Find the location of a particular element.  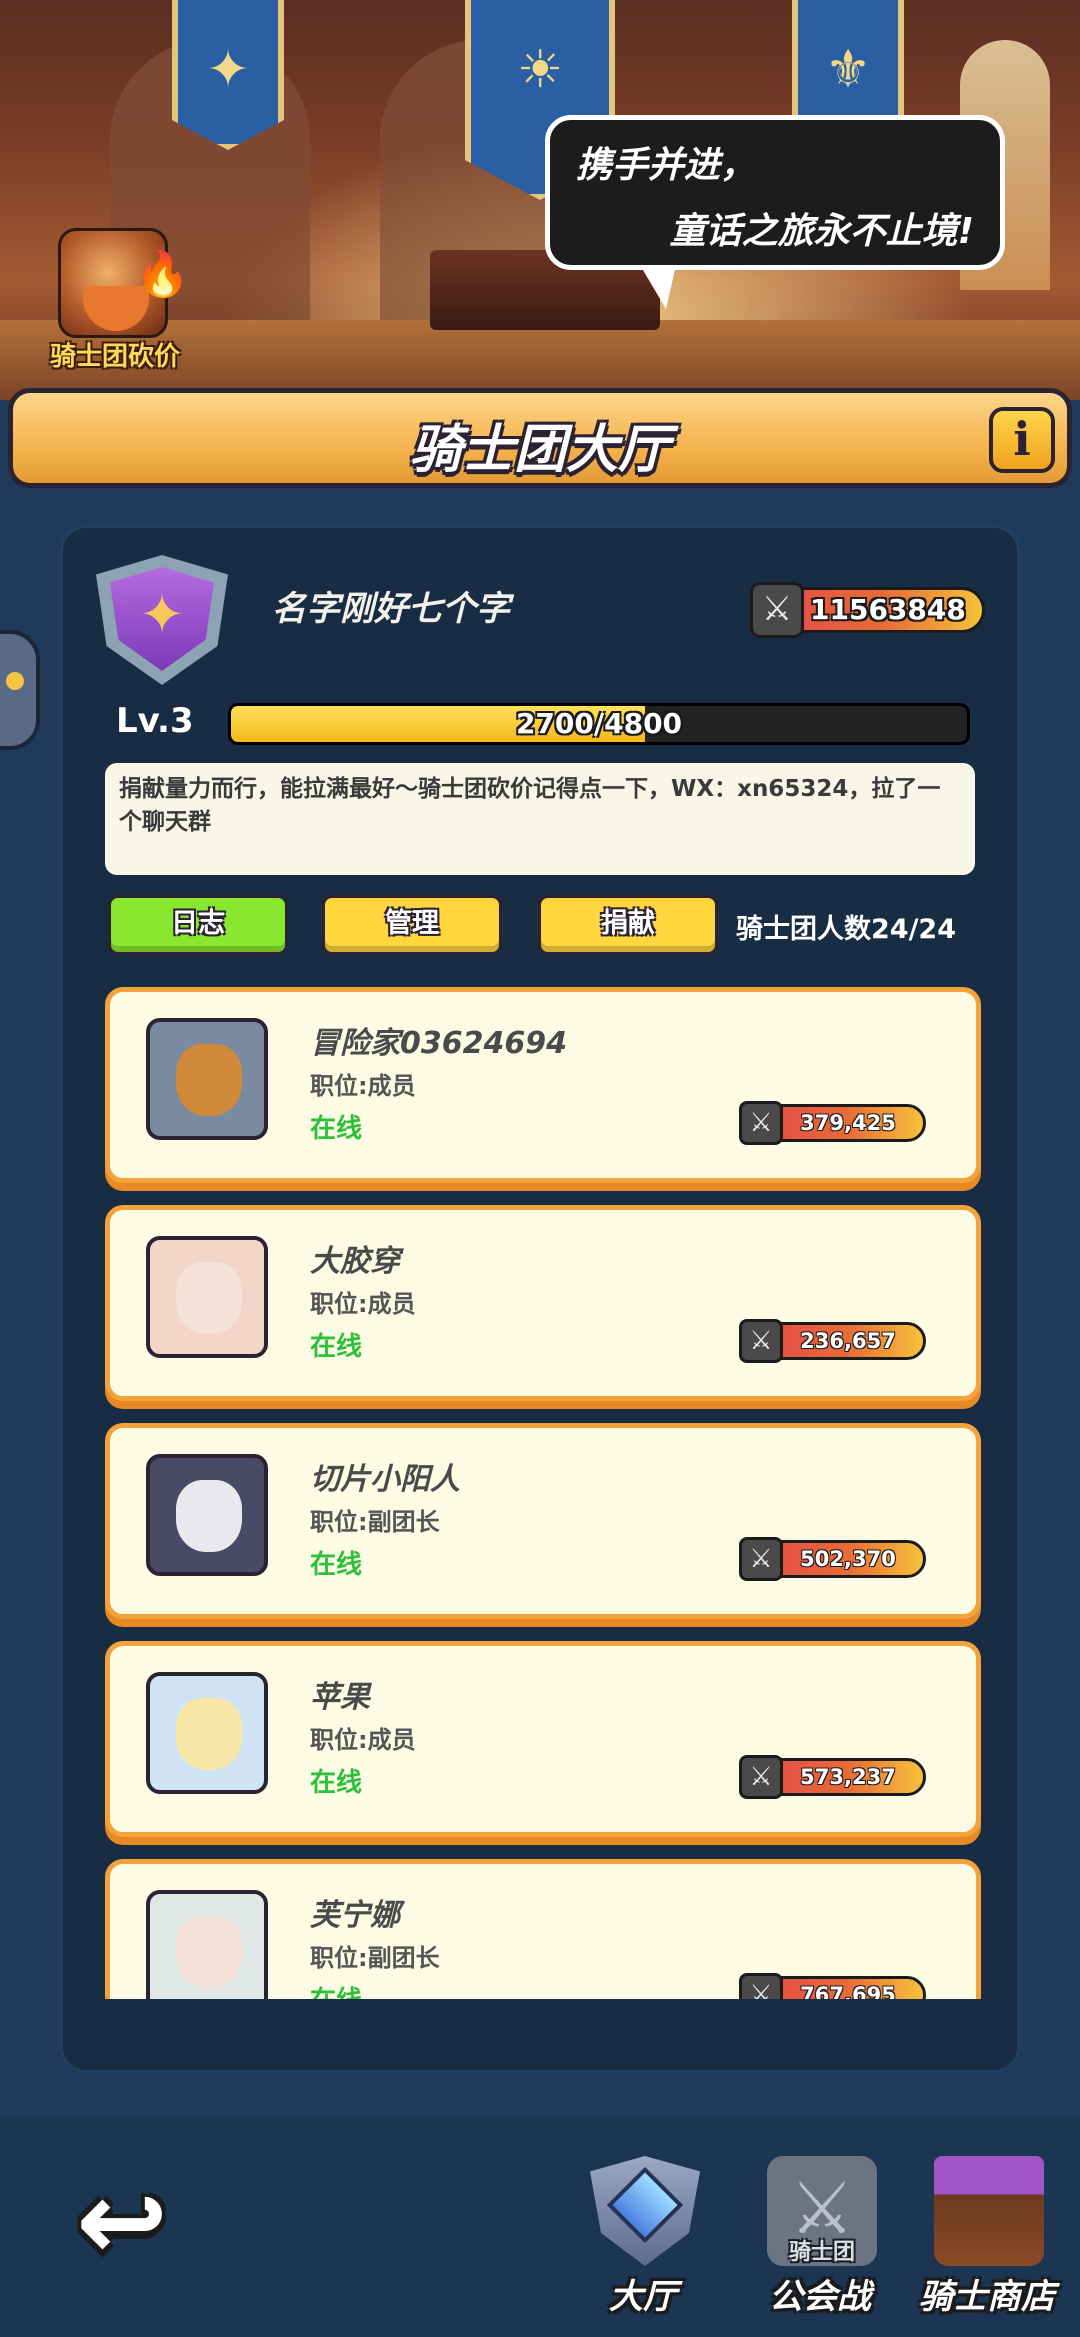

nav-hall: 大厅 is located at coordinates (643, 2241).